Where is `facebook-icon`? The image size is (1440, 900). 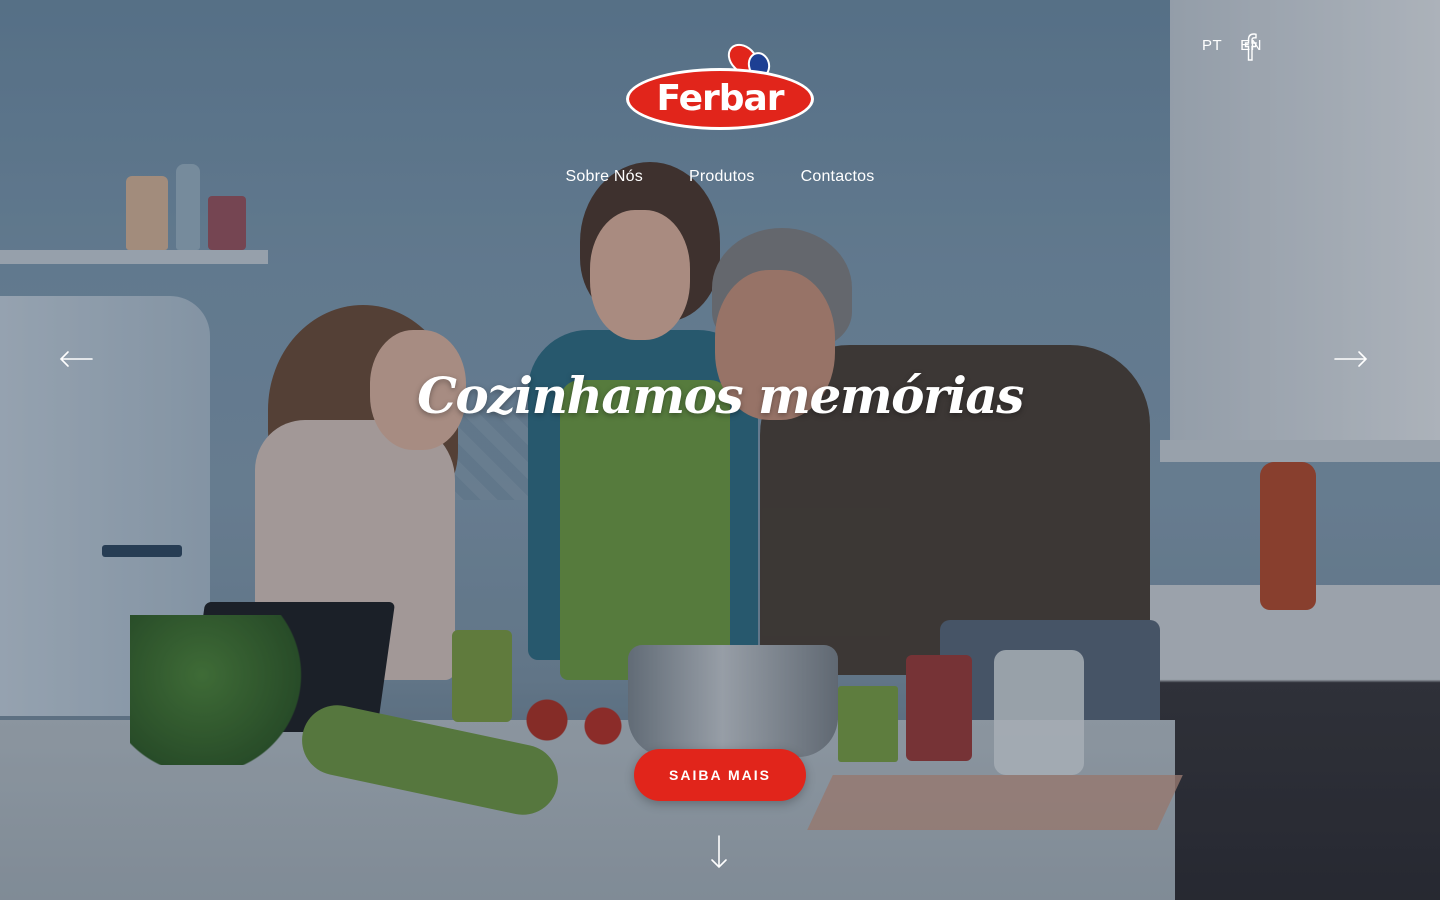
facebook-icon is located at coordinates (1251, 47).